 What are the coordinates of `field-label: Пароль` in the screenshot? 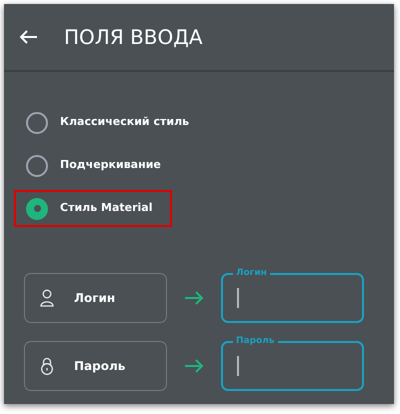 It's located at (100, 366).